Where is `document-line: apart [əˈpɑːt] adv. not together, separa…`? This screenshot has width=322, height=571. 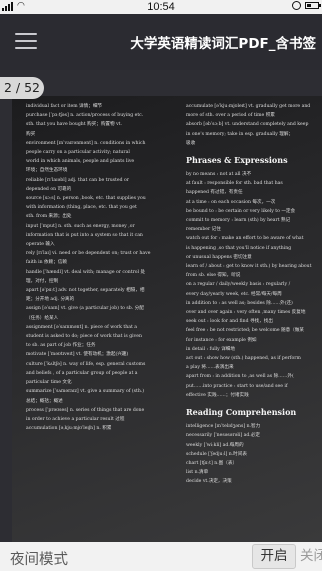 document-line: apart [əˈpɑːt] adv. not together, separa… is located at coordinates (85, 291).